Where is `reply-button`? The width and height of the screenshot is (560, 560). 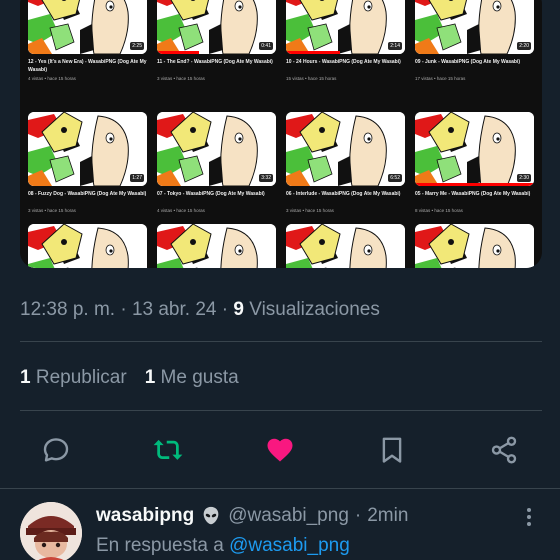
reply-button is located at coordinates (56, 450).